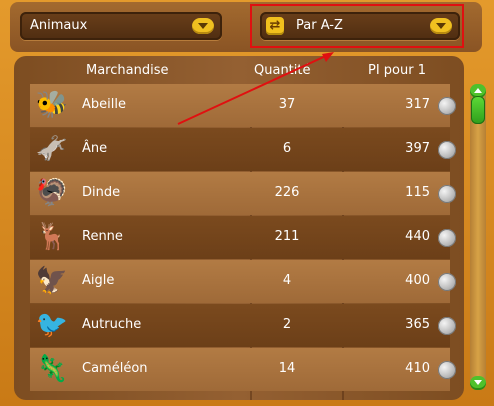 This screenshot has width=494, height=406. What do you see at coordinates (112, 324) in the screenshot?
I see `row-name: Autruche` at bounding box center [112, 324].